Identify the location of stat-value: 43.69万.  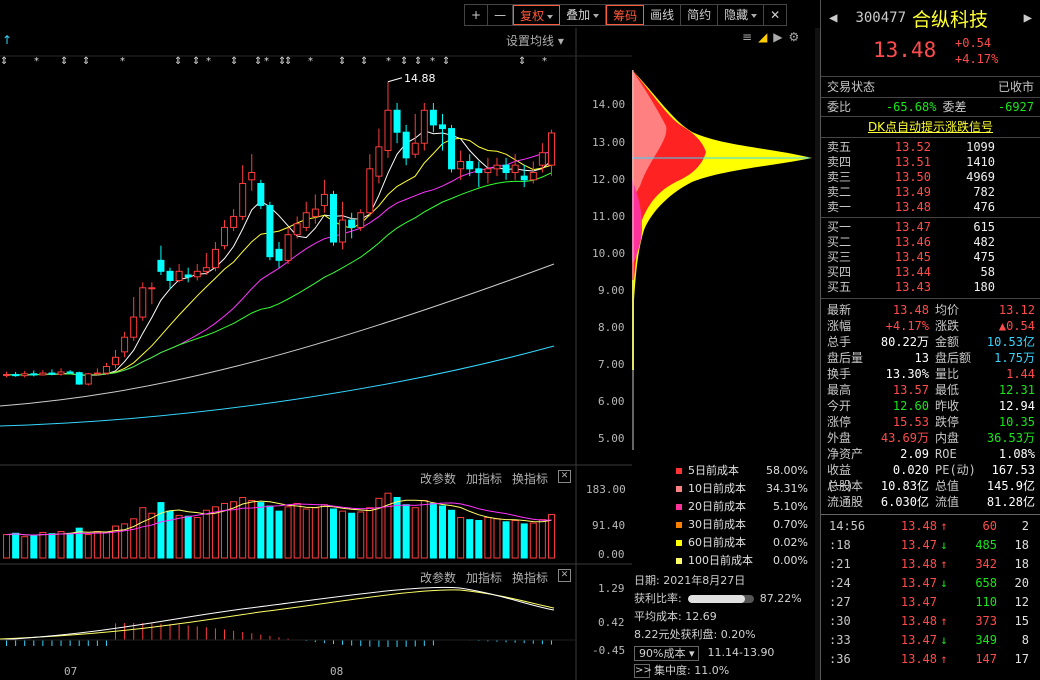
(904, 438).